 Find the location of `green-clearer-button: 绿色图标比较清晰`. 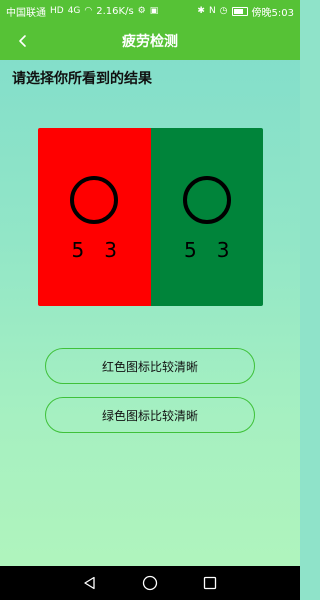

green-clearer-button: 绿色图标比较清晰 is located at coordinates (150, 415).